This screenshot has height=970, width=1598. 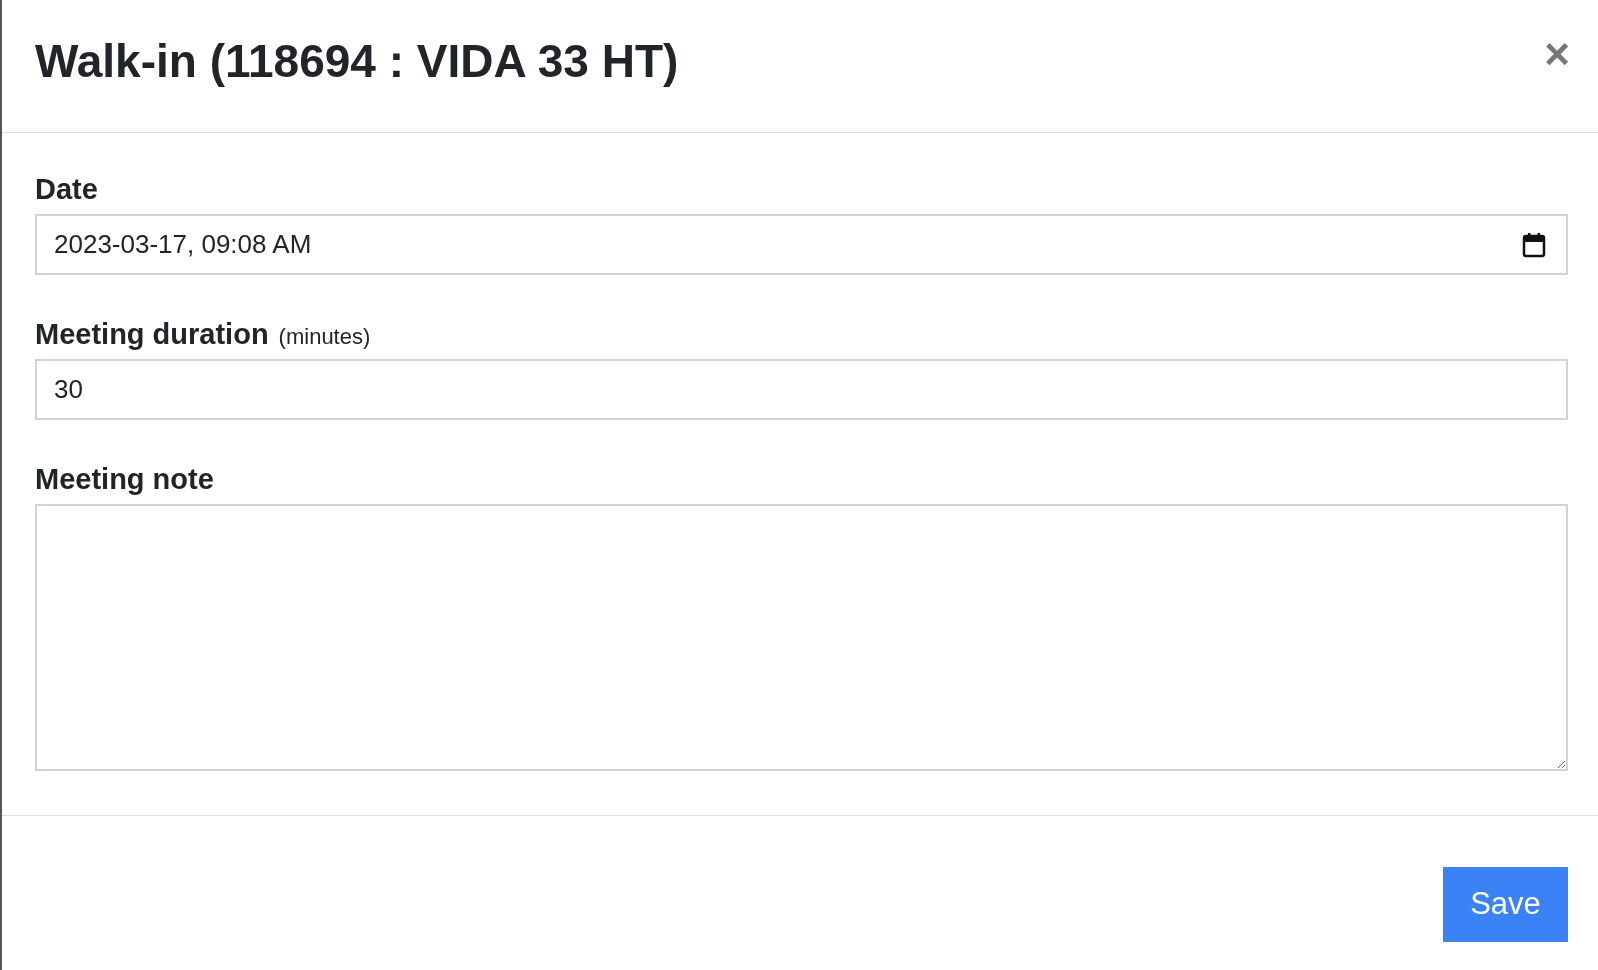 I want to click on dialog-title: Walk-in (118694 : VIDA 33 HT), so click(x=357, y=61).